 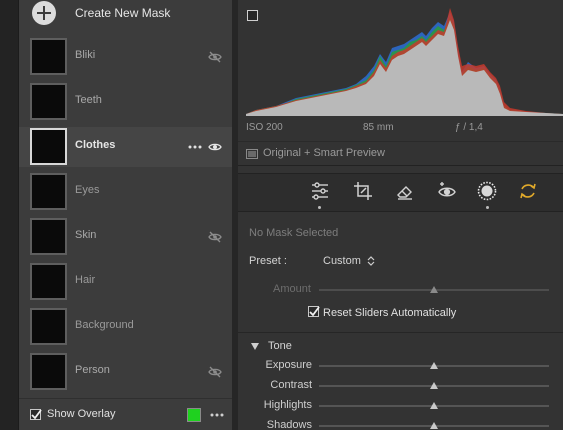 What do you see at coordinates (342, 261) in the screenshot?
I see `preset-dropdown: Custom` at bounding box center [342, 261].